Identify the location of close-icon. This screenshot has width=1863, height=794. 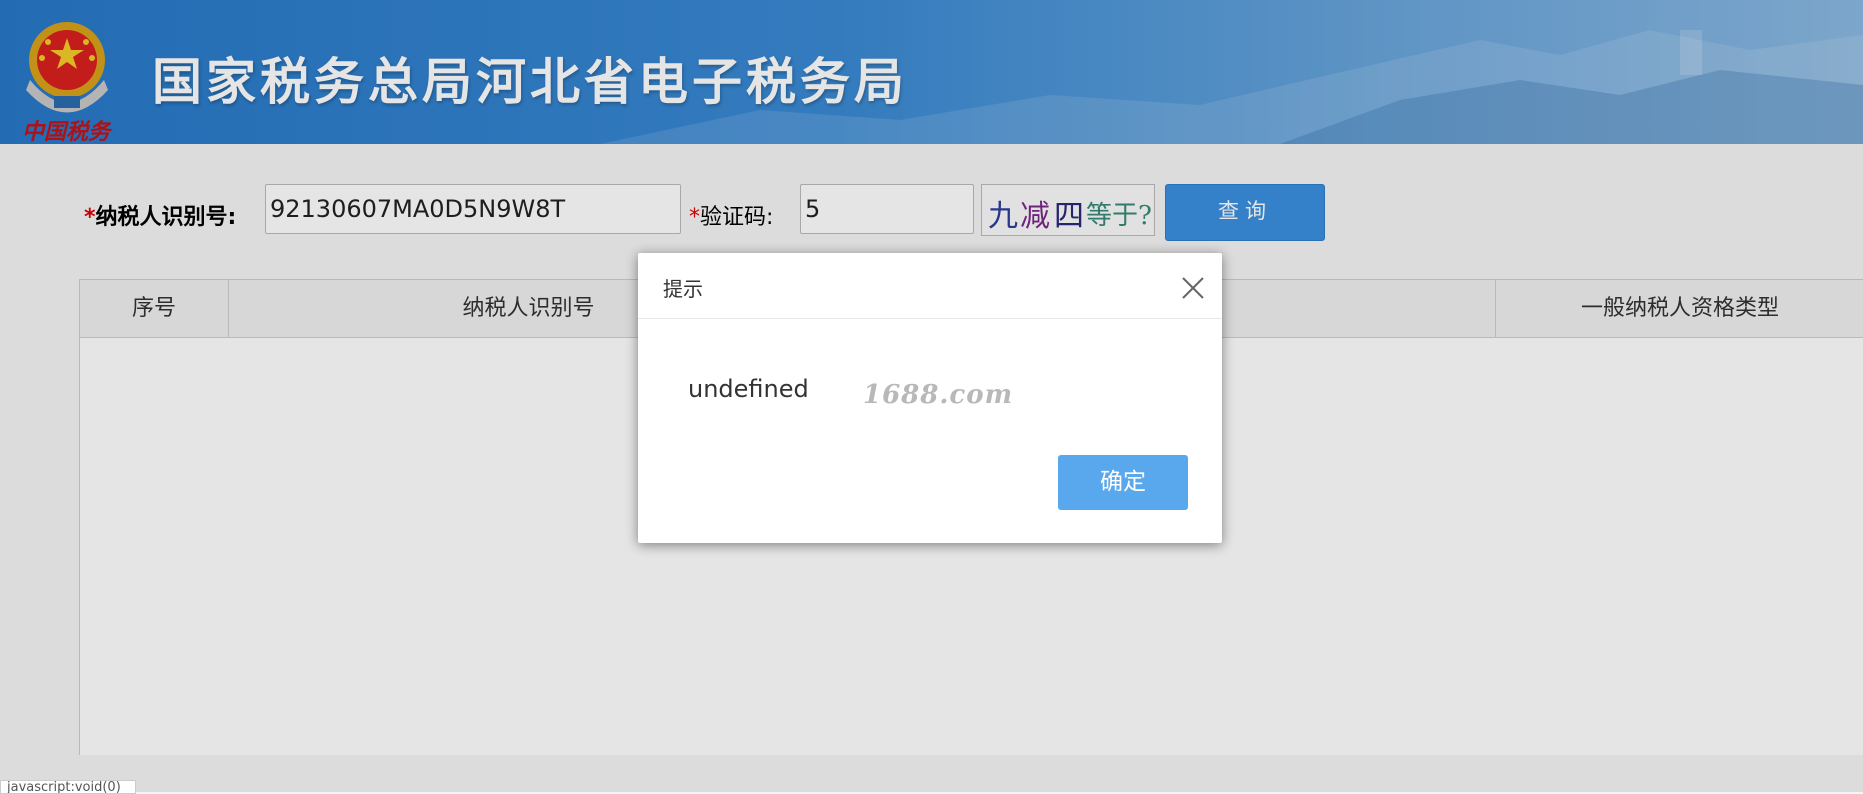
(1193, 288).